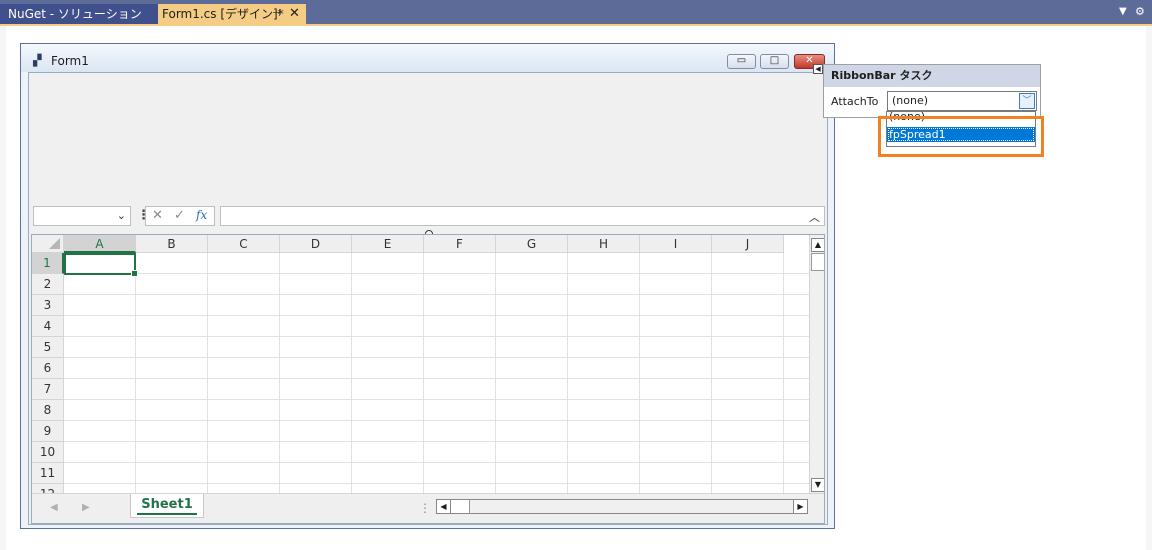  What do you see at coordinates (961, 136) in the screenshot?
I see `highlight-box` at bounding box center [961, 136].